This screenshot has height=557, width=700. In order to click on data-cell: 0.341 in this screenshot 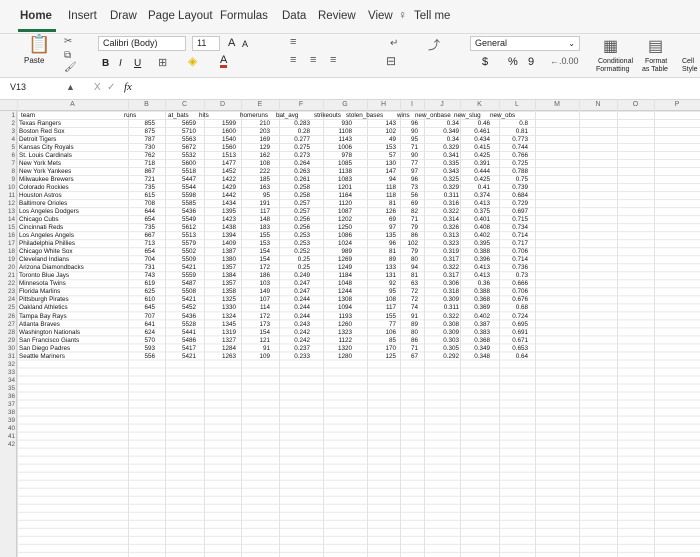, I will do `click(441, 156)`.